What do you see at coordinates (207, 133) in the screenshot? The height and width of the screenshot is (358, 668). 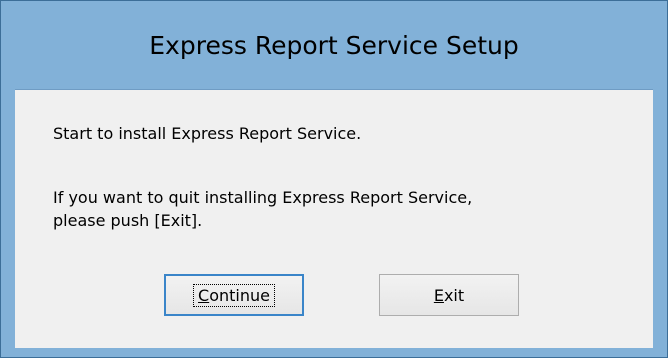 I see `install-message: Start to install Express Report Service.` at bounding box center [207, 133].